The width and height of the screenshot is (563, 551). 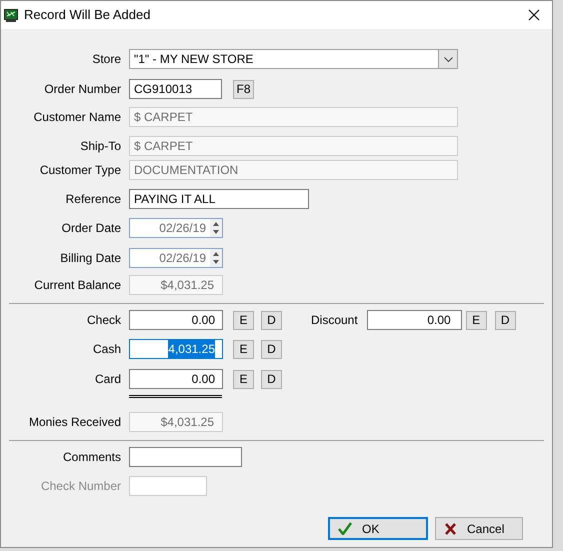 What do you see at coordinates (185, 457) in the screenshot?
I see `comments-field` at bounding box center [185, 457].